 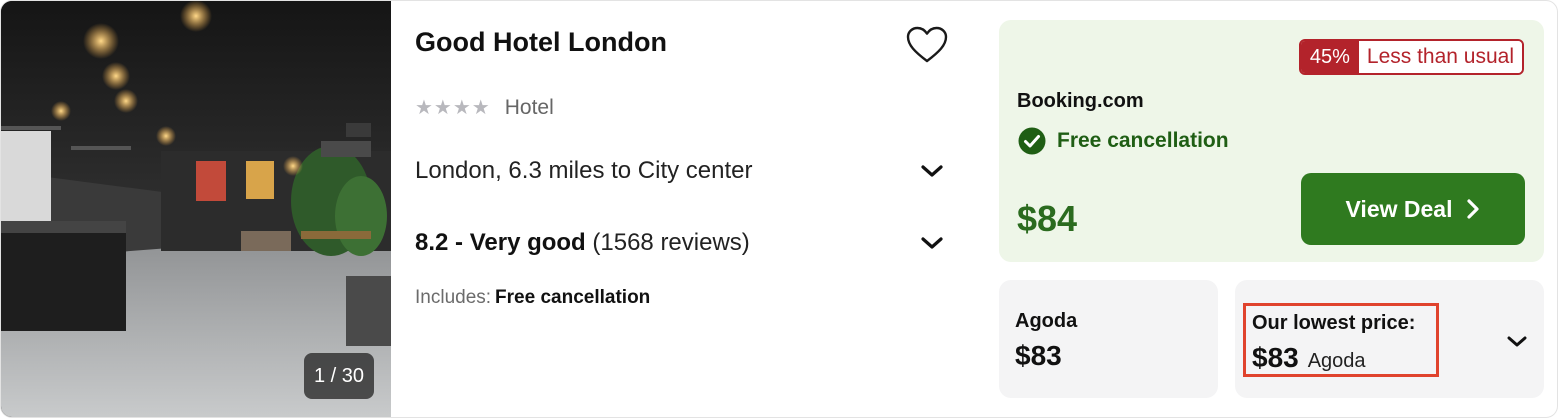 I want to click on view-deal-label: View Deal, so click(x=1399, y=208).